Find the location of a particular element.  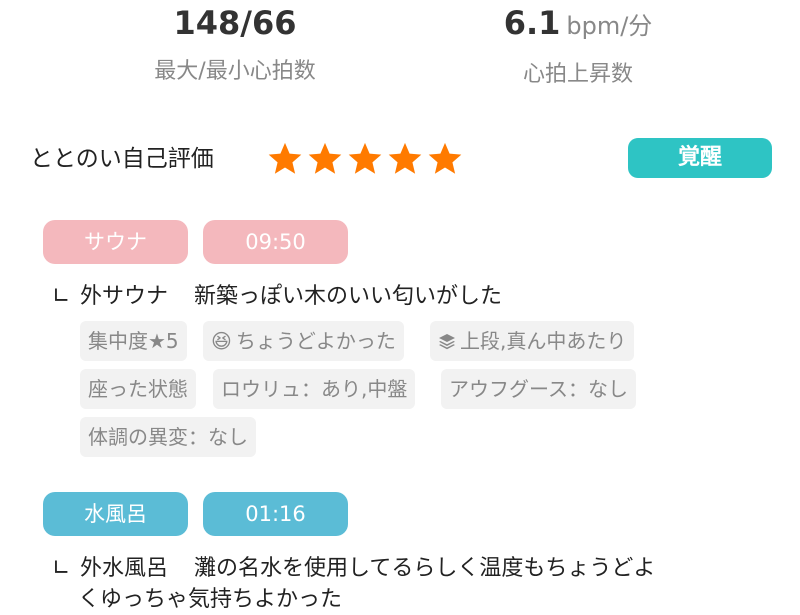

tag-text: 上段,真ん中あたり is located at coordinates (543, 341).